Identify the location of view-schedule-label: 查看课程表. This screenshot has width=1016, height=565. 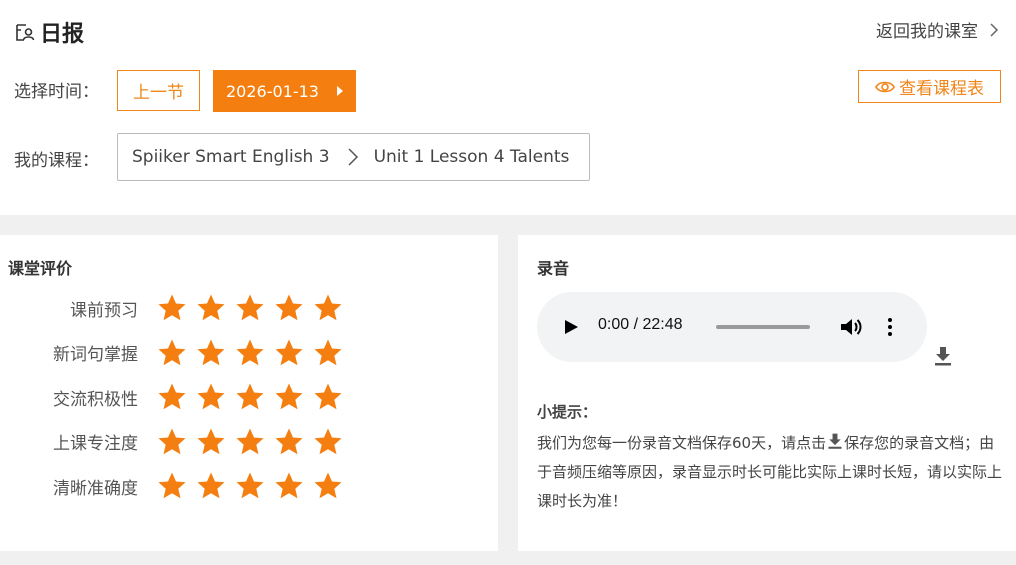
(941, 89).